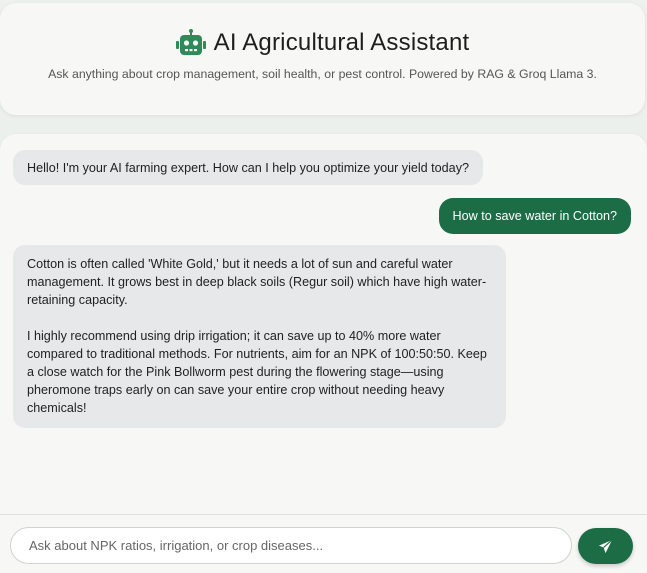 The image size is (647, 573). What do you see at coordinates (341, 42) in the screenshot?
I see `page-title: AI Agricultural Assistant` at bounding box center [341, 42].